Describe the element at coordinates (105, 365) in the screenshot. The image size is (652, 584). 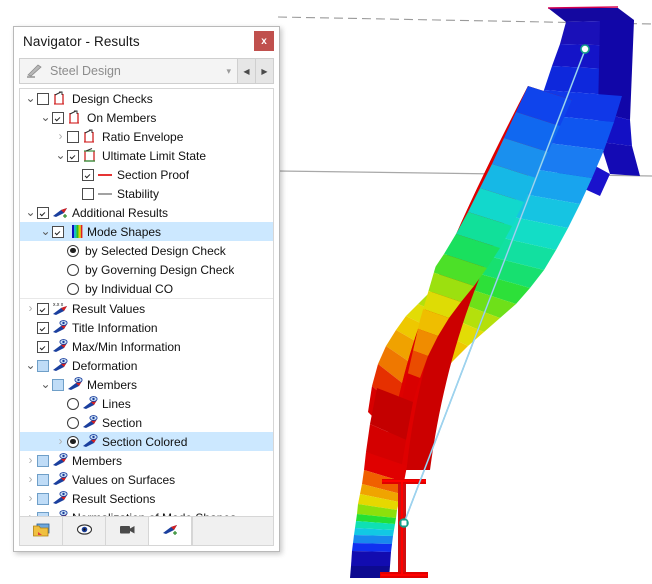
I see `tree-item-label: Deformation` at that location.